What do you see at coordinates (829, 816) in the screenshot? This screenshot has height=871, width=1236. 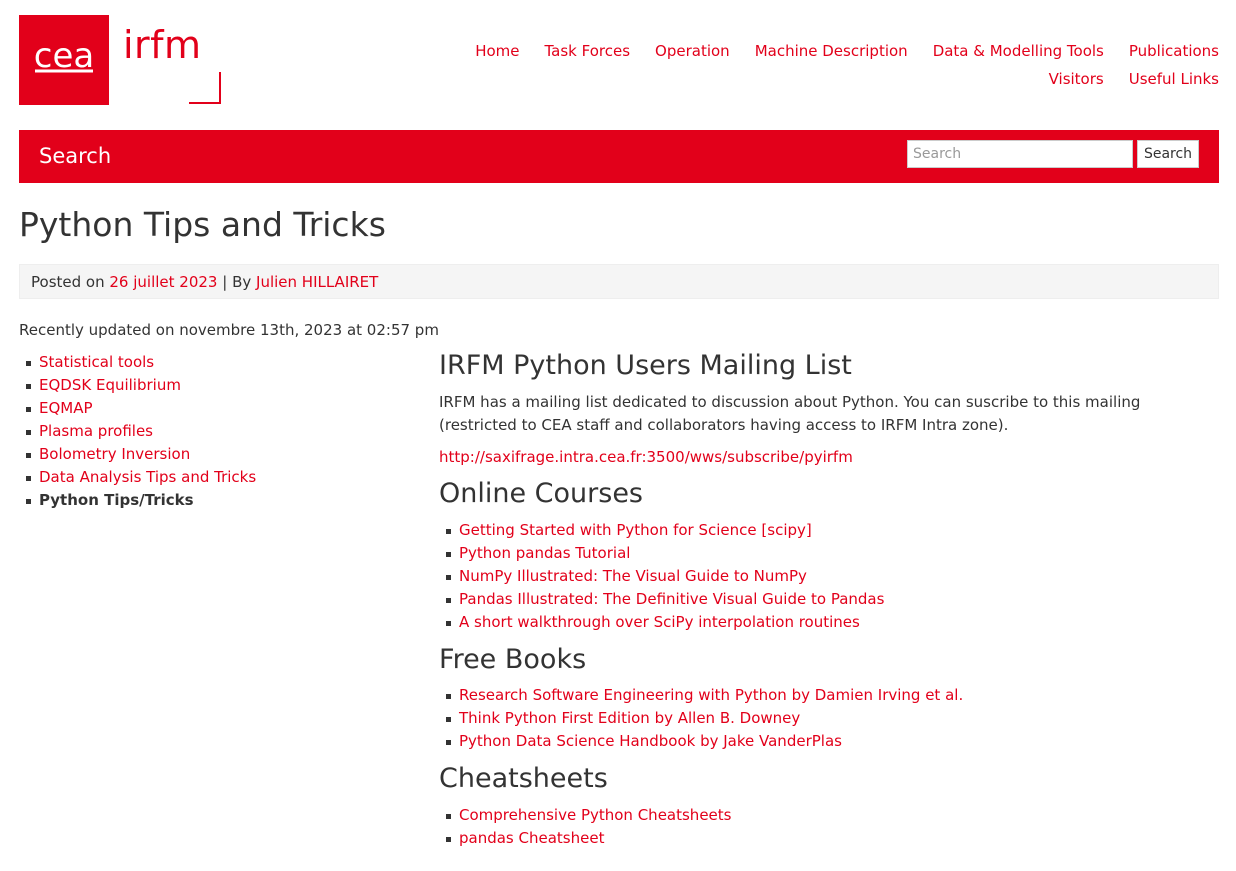 I see `list-item: Comprehensive Python Cheatsheets` at bounding box center [829, 816].